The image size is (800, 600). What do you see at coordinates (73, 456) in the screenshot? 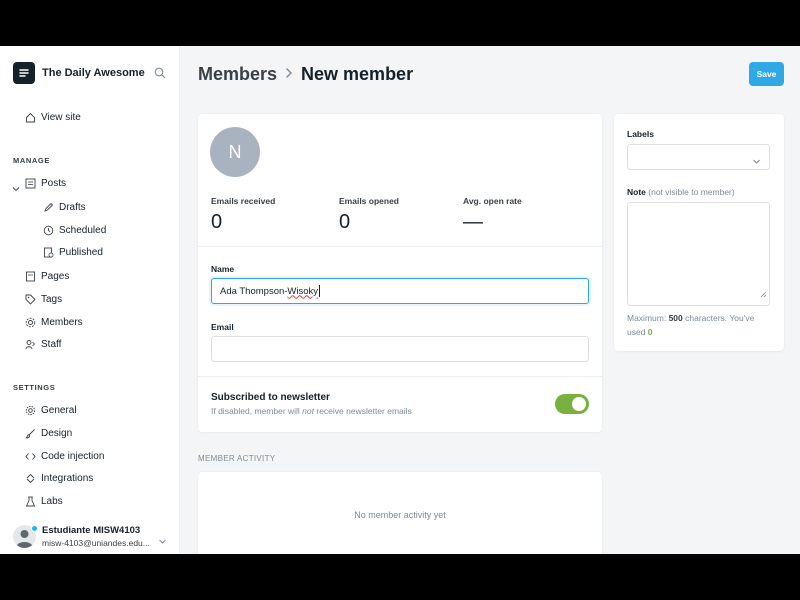
I see `sidebar-item-label: Code injection` at bounding box center [73, 456].